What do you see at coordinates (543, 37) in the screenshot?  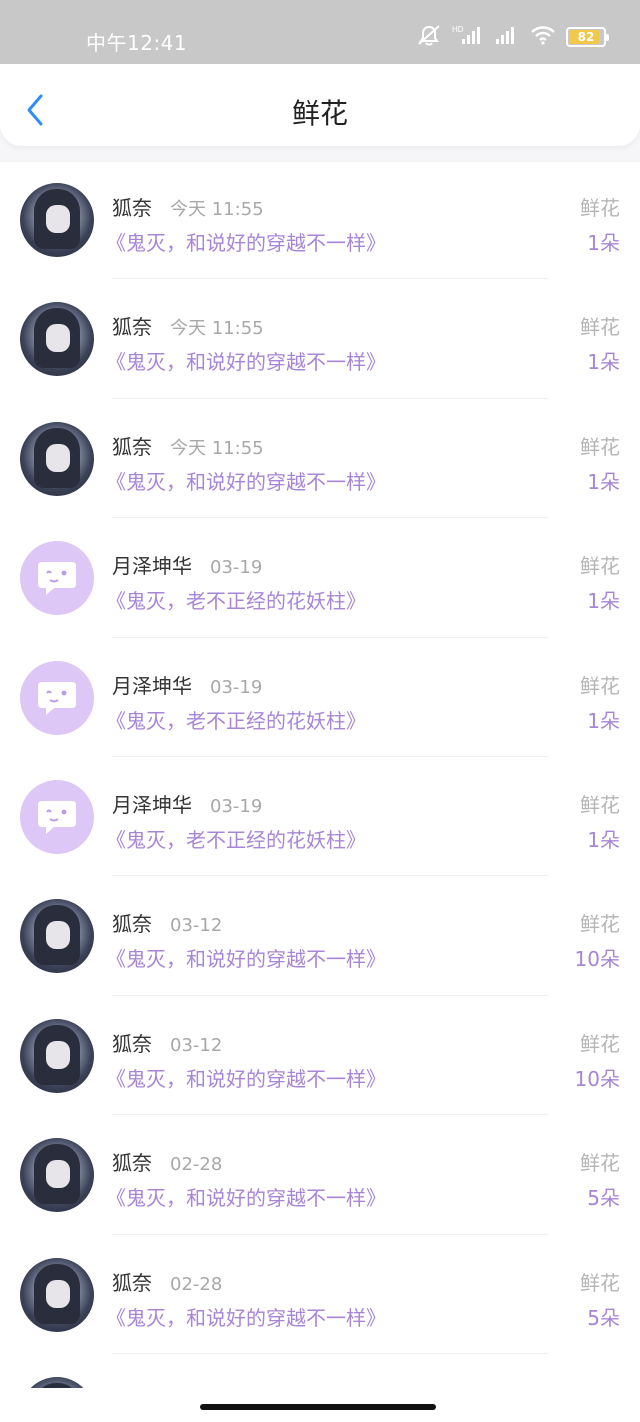 I see `wifi-icon` at bounding box center [543, 37].